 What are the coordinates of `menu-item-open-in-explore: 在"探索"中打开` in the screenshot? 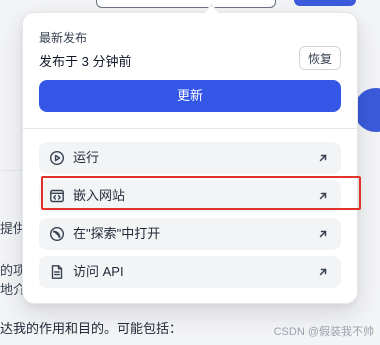 It's located at (190, 234).